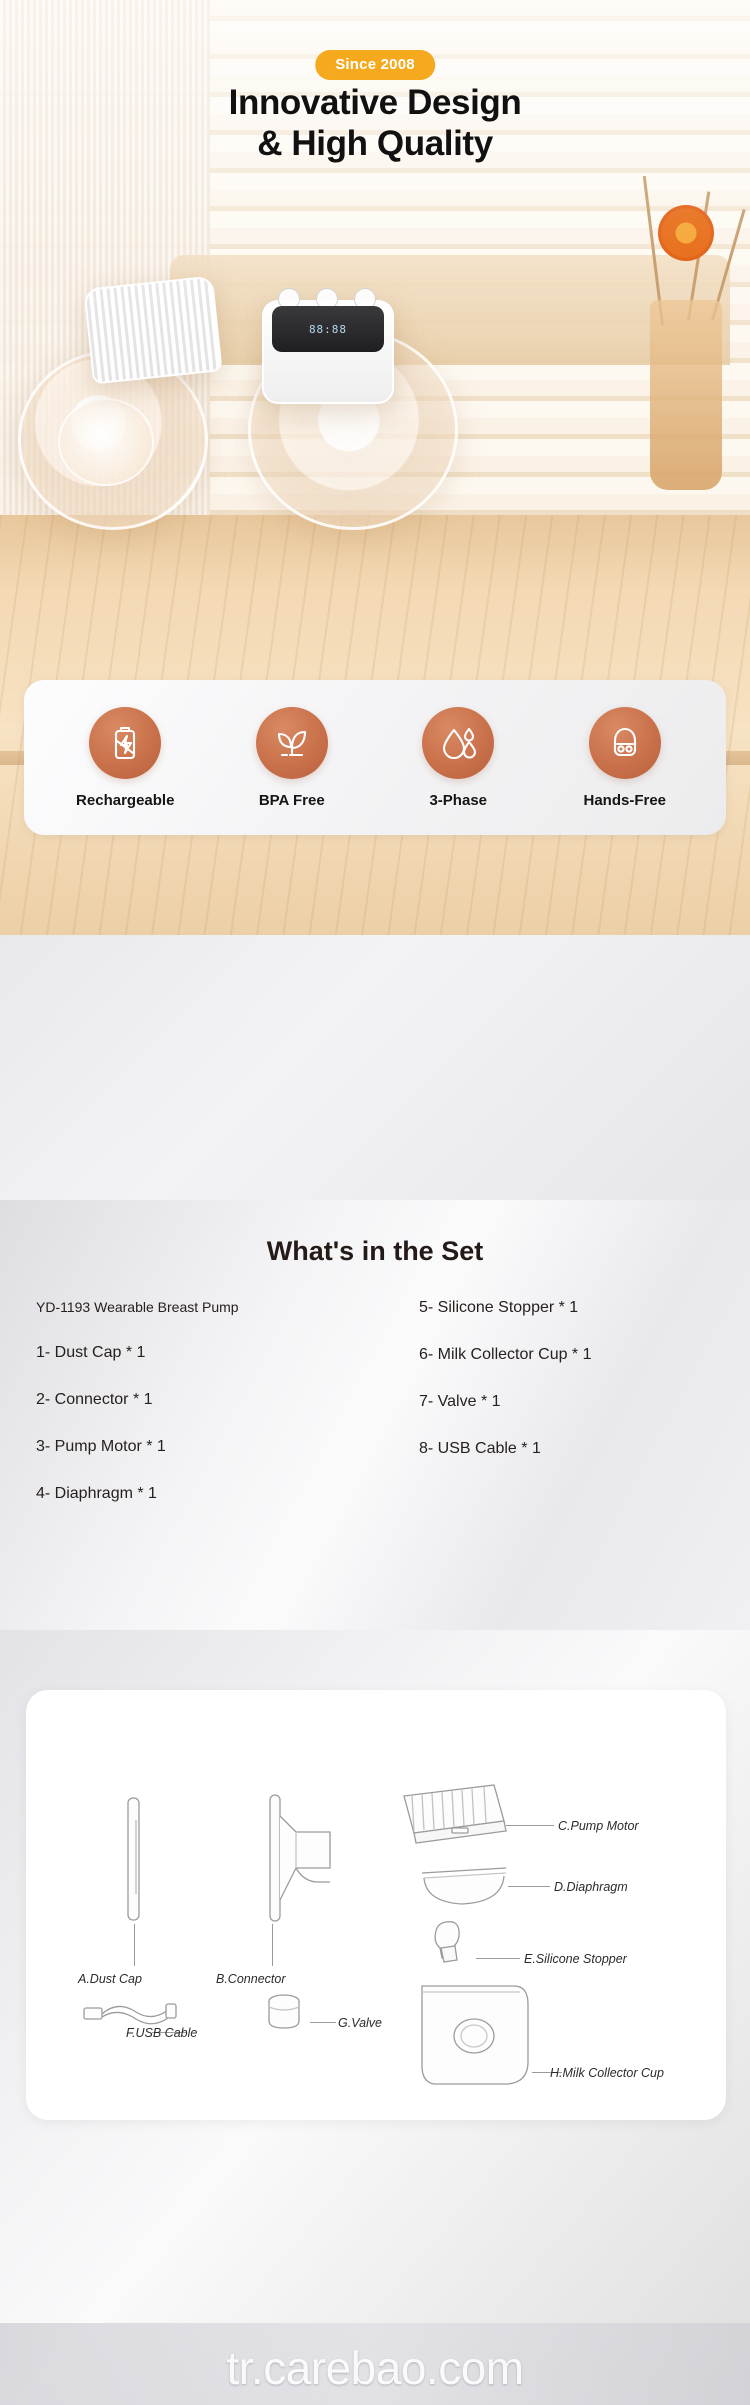 The image size is (750, 2405). What do you see at coordinates (96, 1493) in the screenshot?
I see `list-item: 4- Diaphragm * 1` at bounding box center [96, 1493].